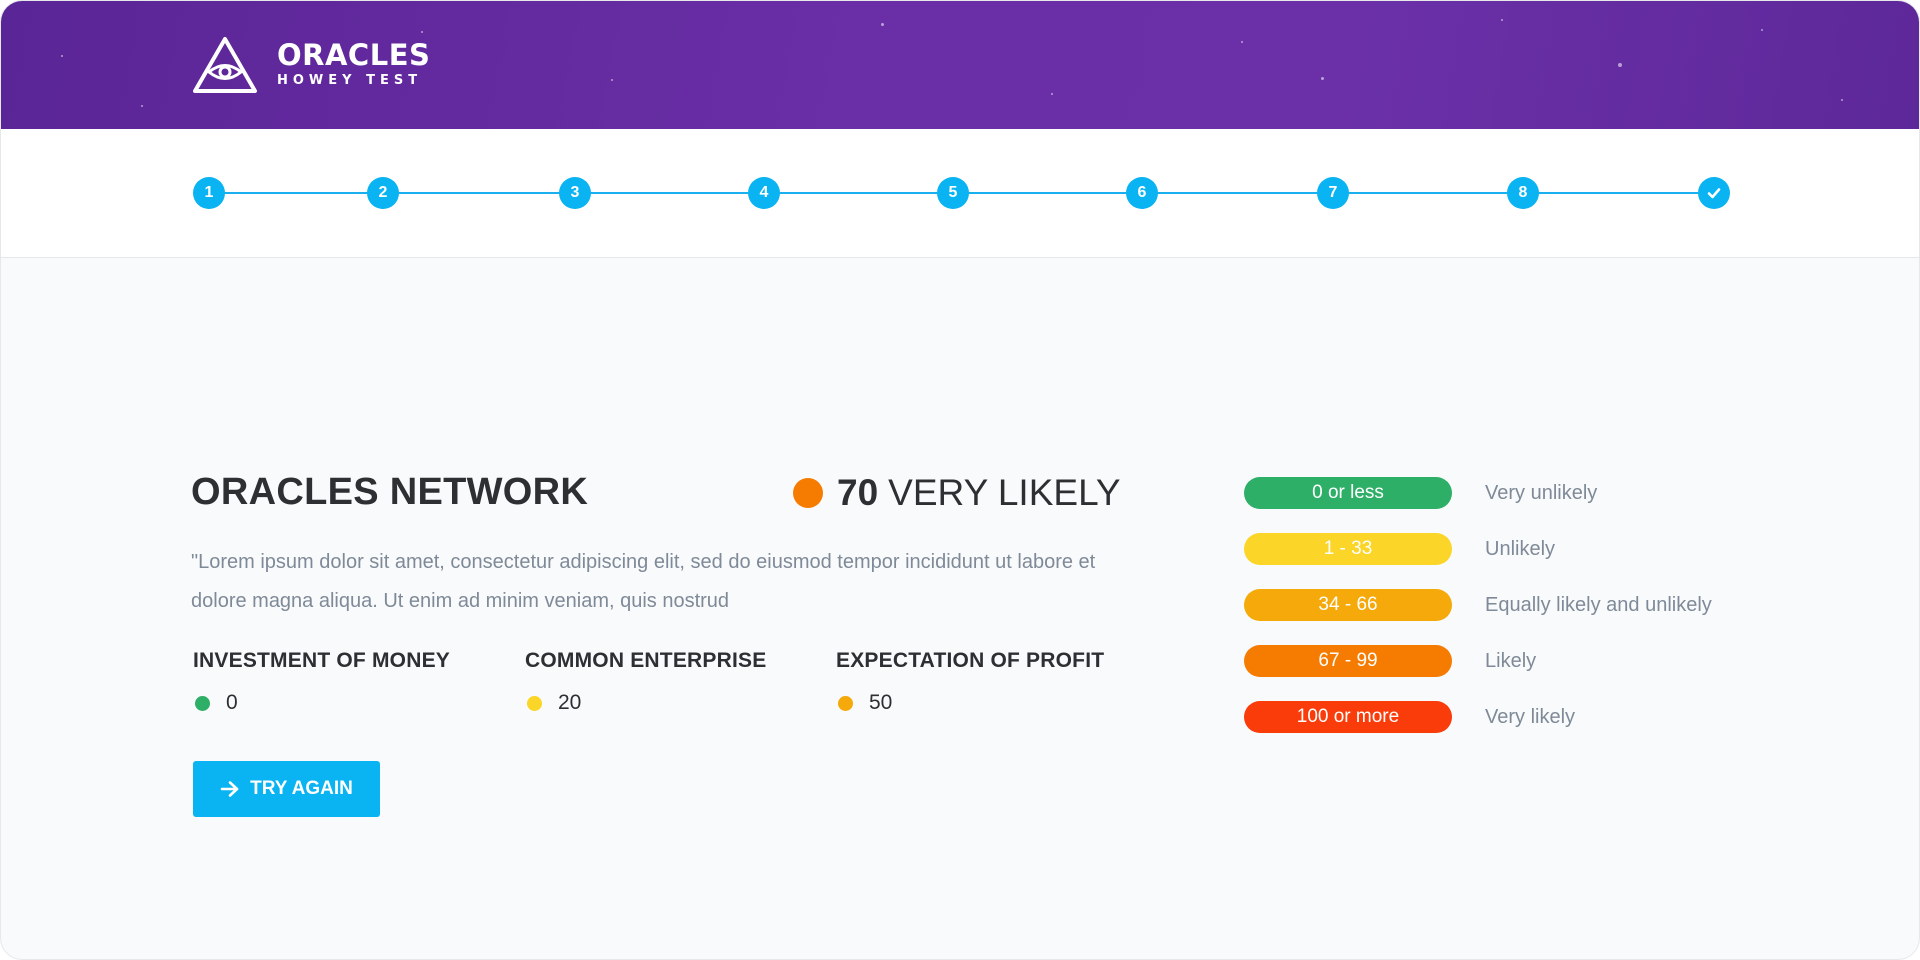  I want to click on legend-range-pill: 34 - 66, so click(1348, 605).